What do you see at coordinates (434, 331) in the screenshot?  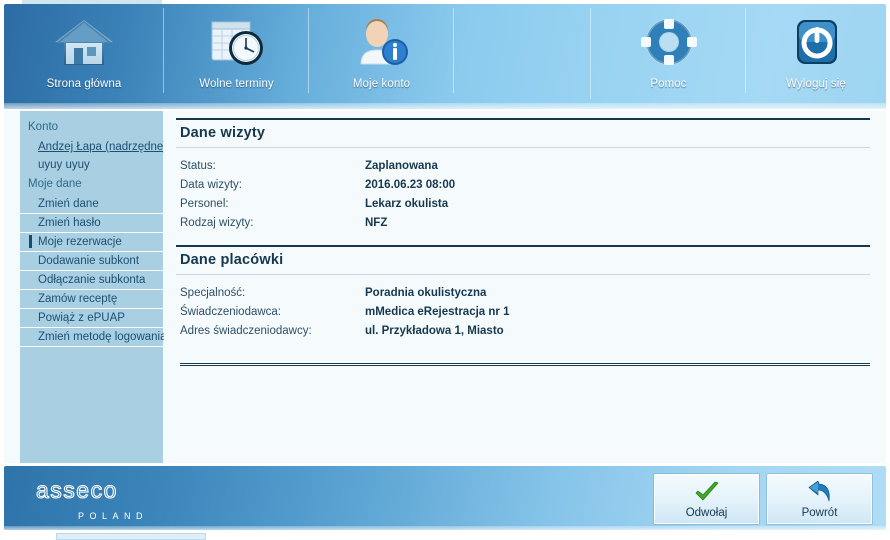 I see `field-value: ul. Przykładowa 1, Miasto` at bounding box center [434, 331].